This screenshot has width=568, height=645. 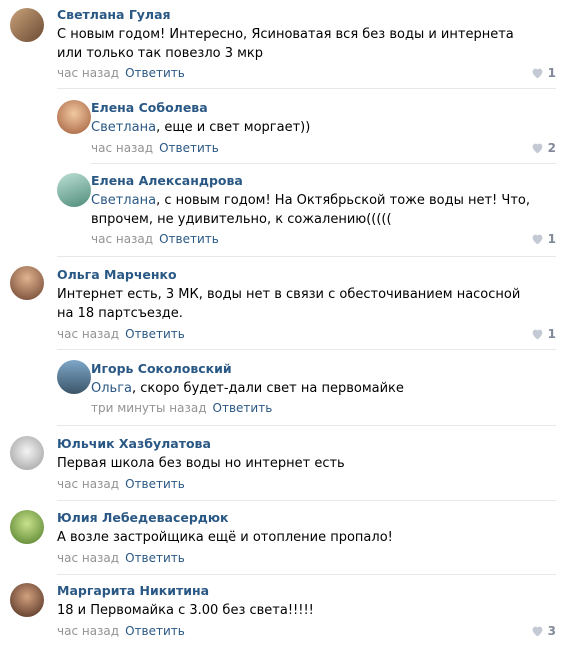 What do you see at coordinates (167, 180) in the screenshot?
I see `comment-author: Елена Александрова` at bounding box center [167, 180].